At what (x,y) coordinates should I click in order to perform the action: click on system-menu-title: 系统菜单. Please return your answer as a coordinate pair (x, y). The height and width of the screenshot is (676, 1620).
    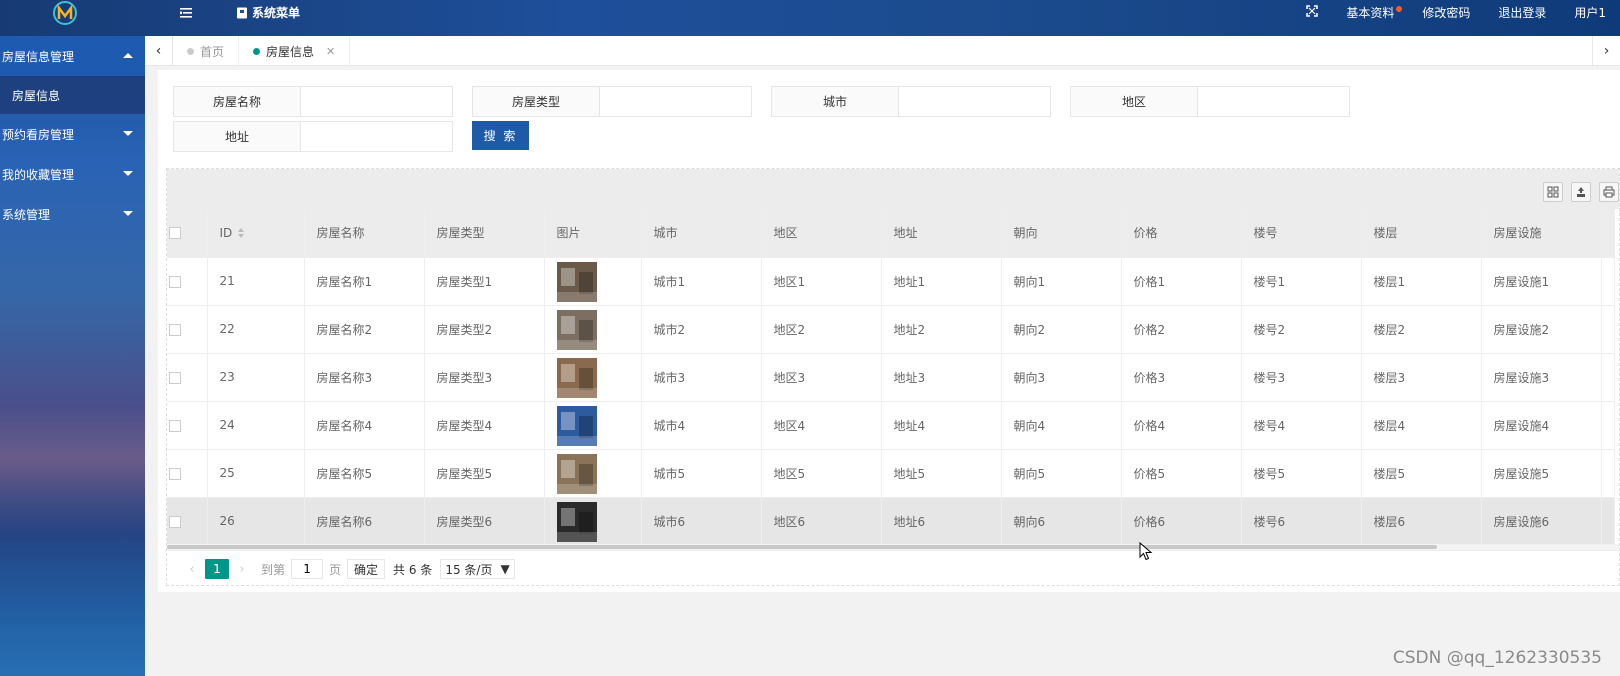
    Looking at the image, I should click on (268, 12).